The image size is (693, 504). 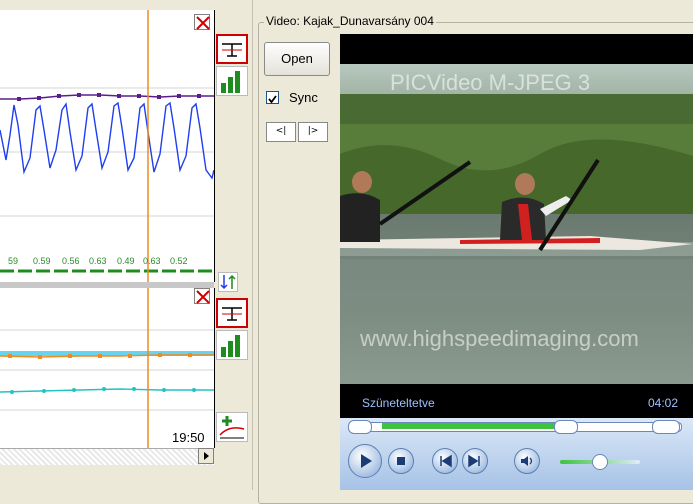 What do you see at coordinates (107, 390) in the screenshot?
I see `series-teal-line` at bounding box center [107, 390].